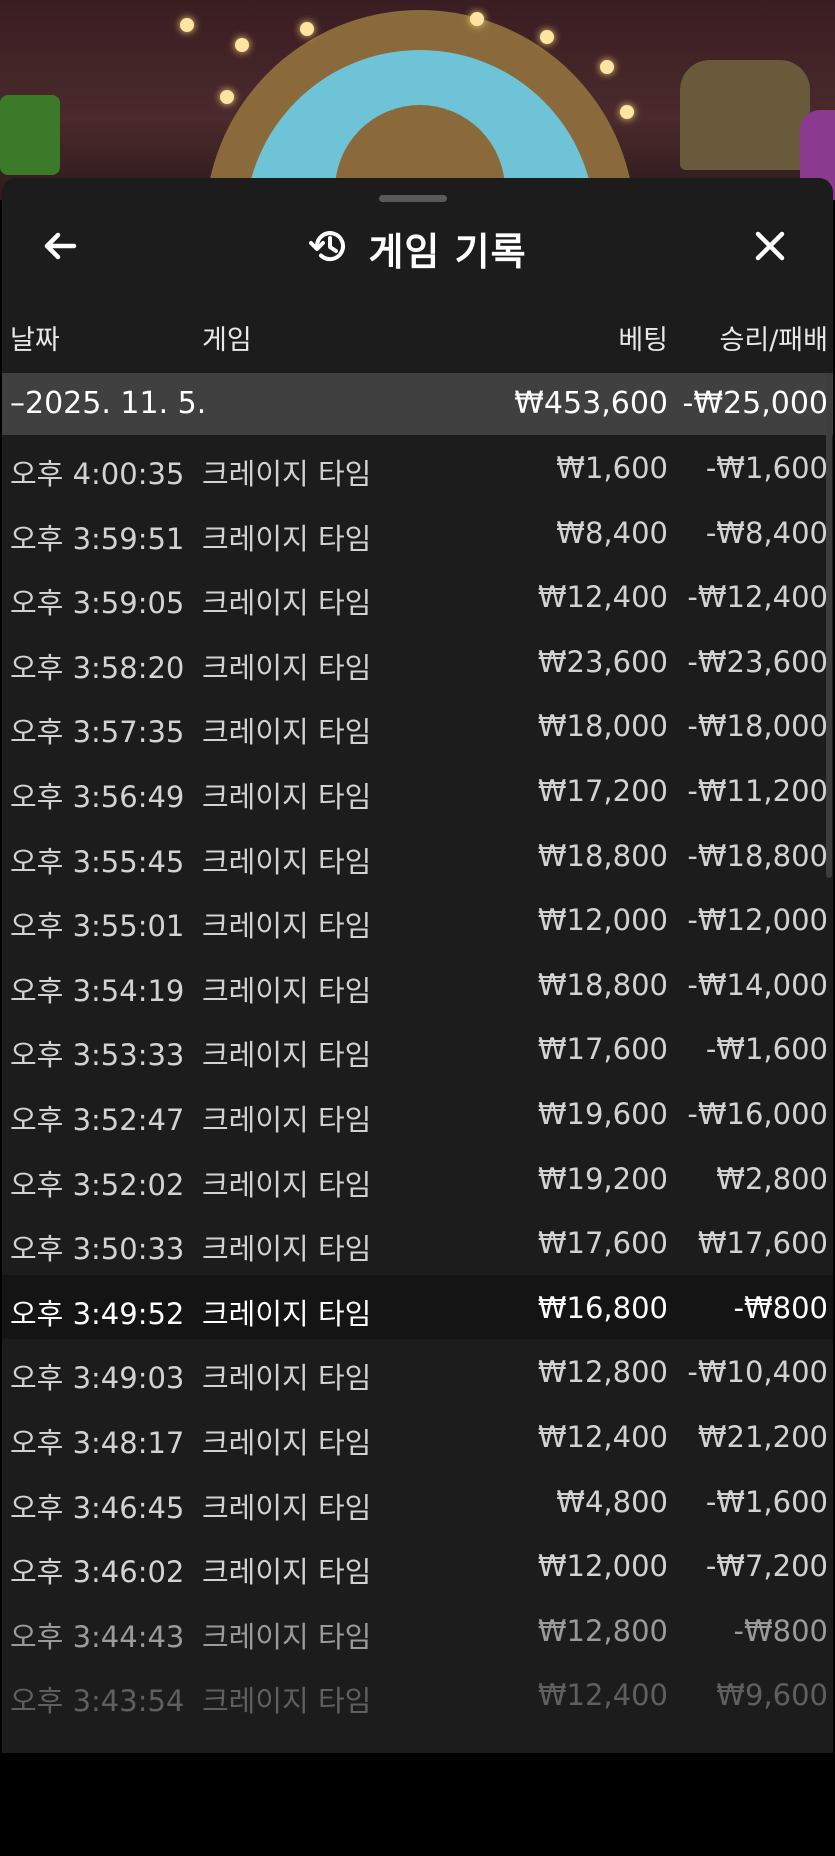 The width and height of the screenshot is (835, 1856). What do you see at coordinates (417, 661) in the screenshot?
I see `history-row: 오후 3:58:20 크레이지 타임 ₩23,600 -₩23,600` at bounding box center [417, 661].